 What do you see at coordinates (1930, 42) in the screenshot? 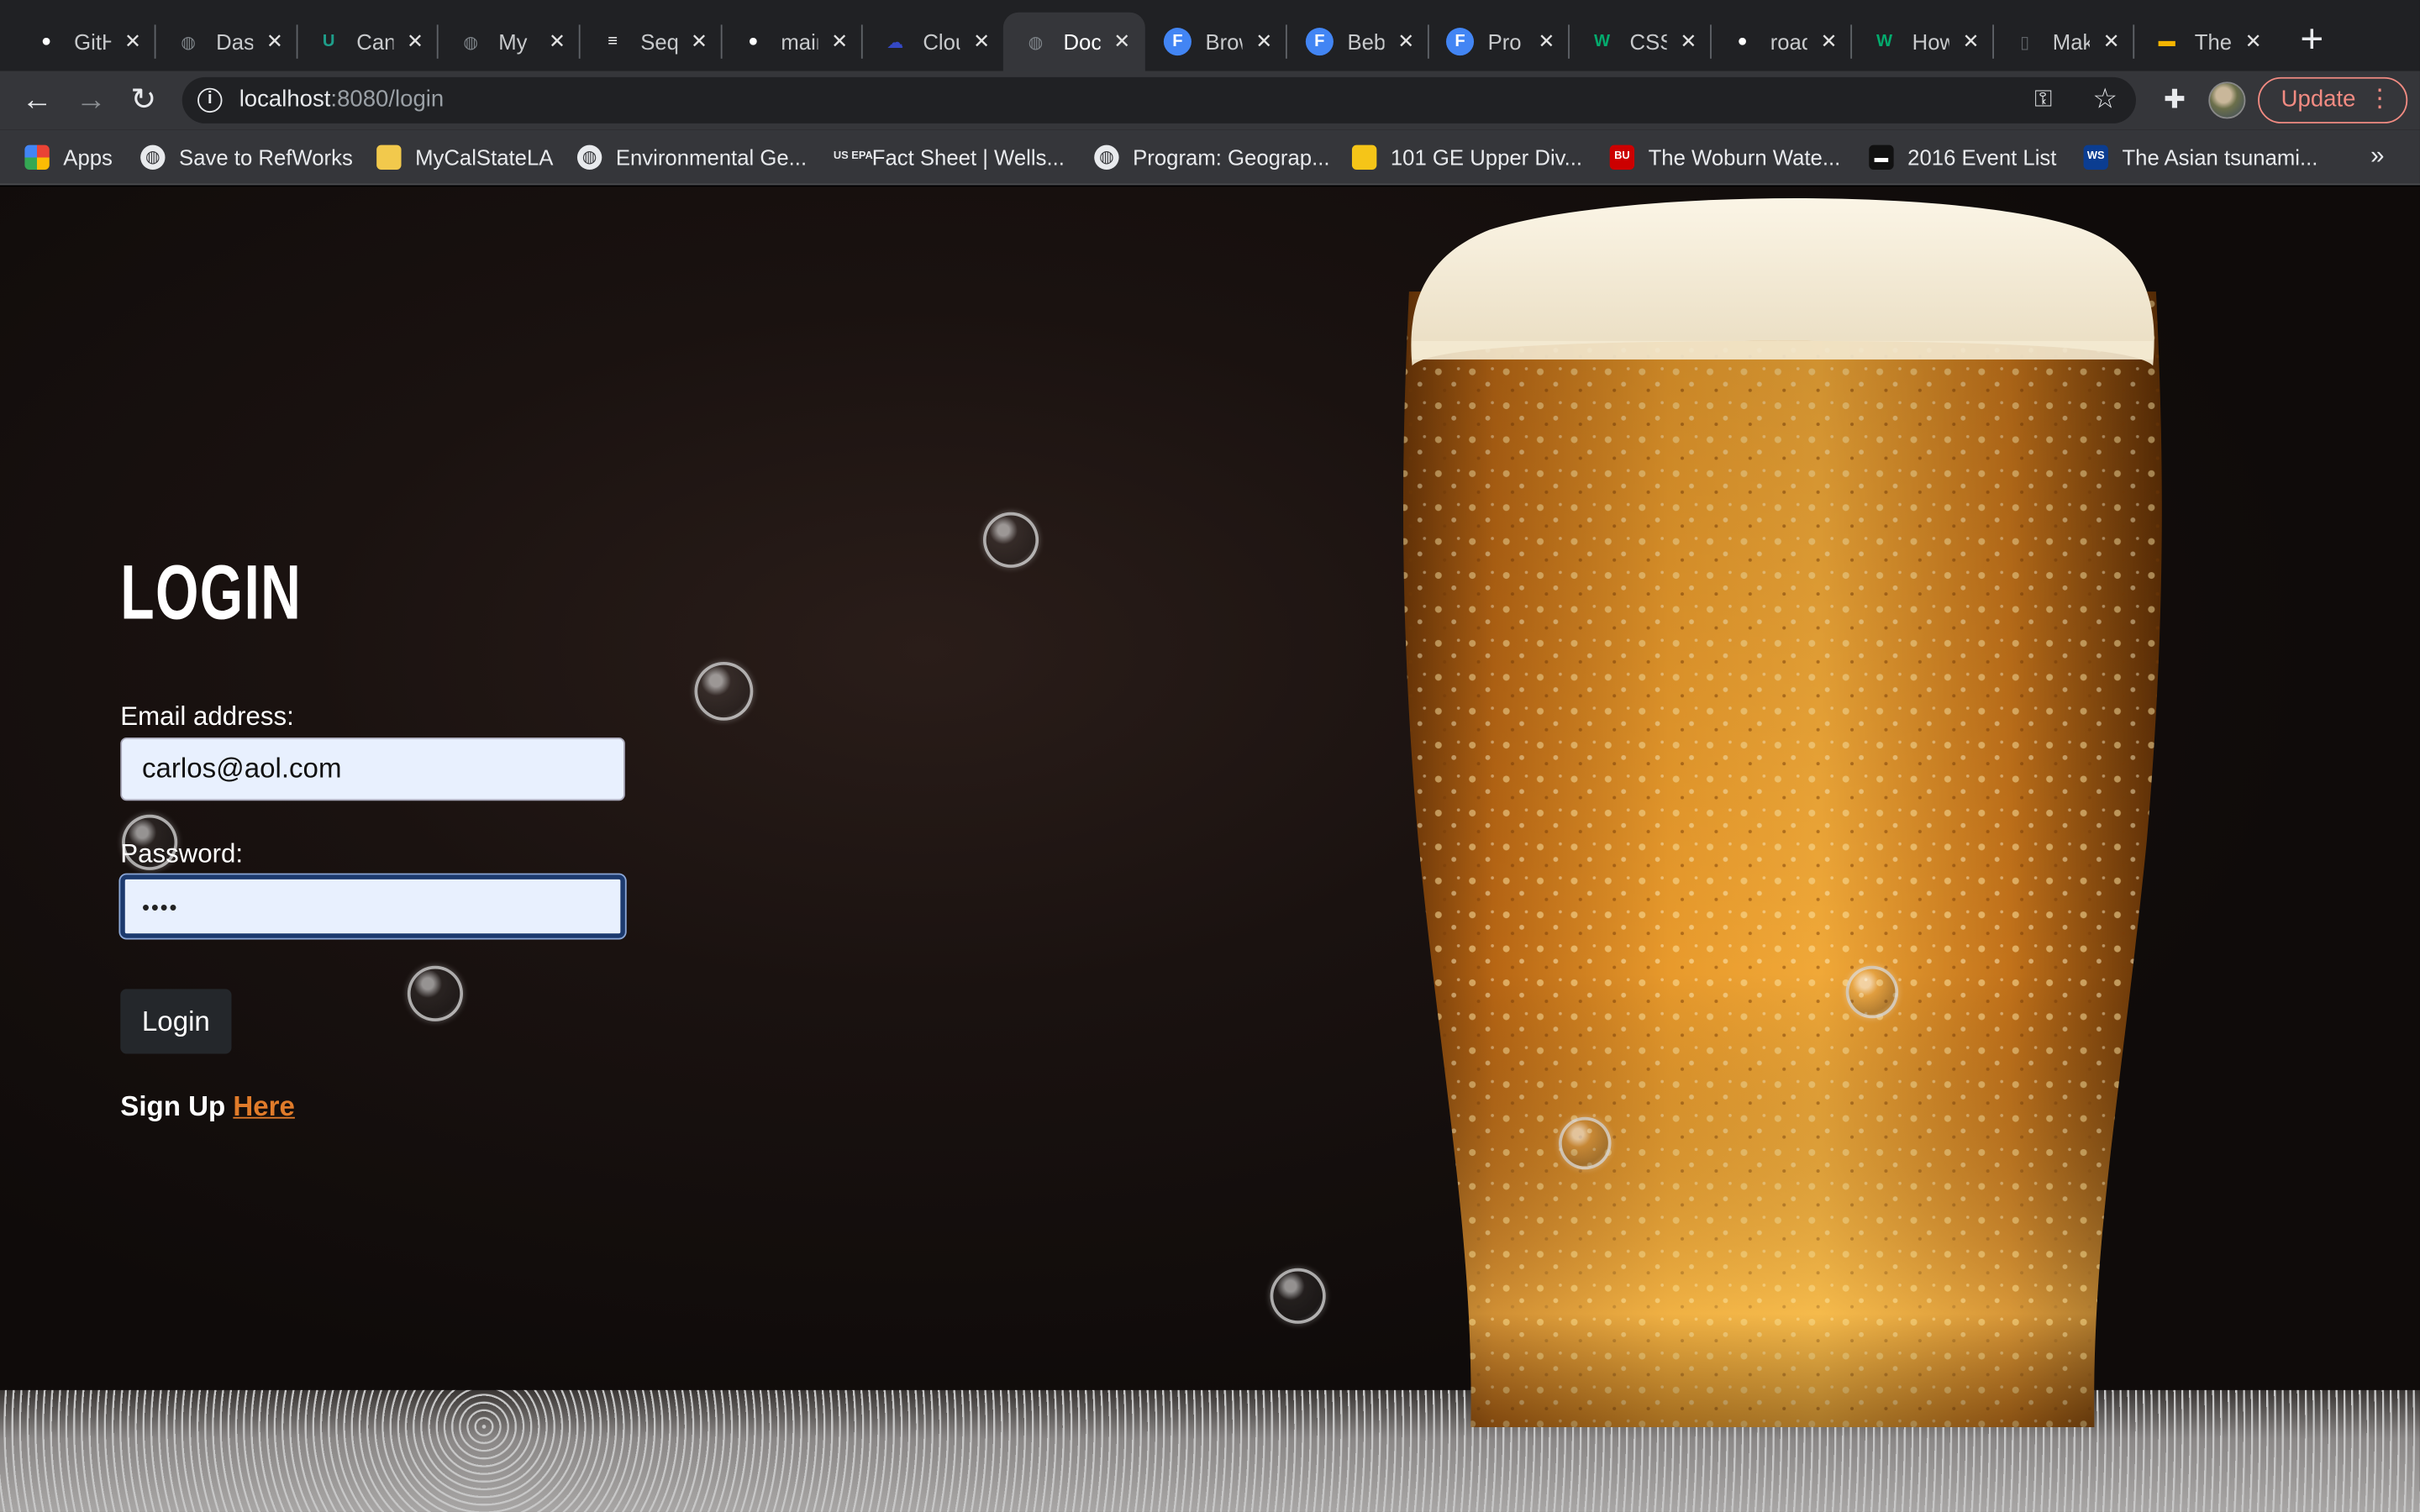
I see `tab-title: How` at bounding box center [1930, 42].